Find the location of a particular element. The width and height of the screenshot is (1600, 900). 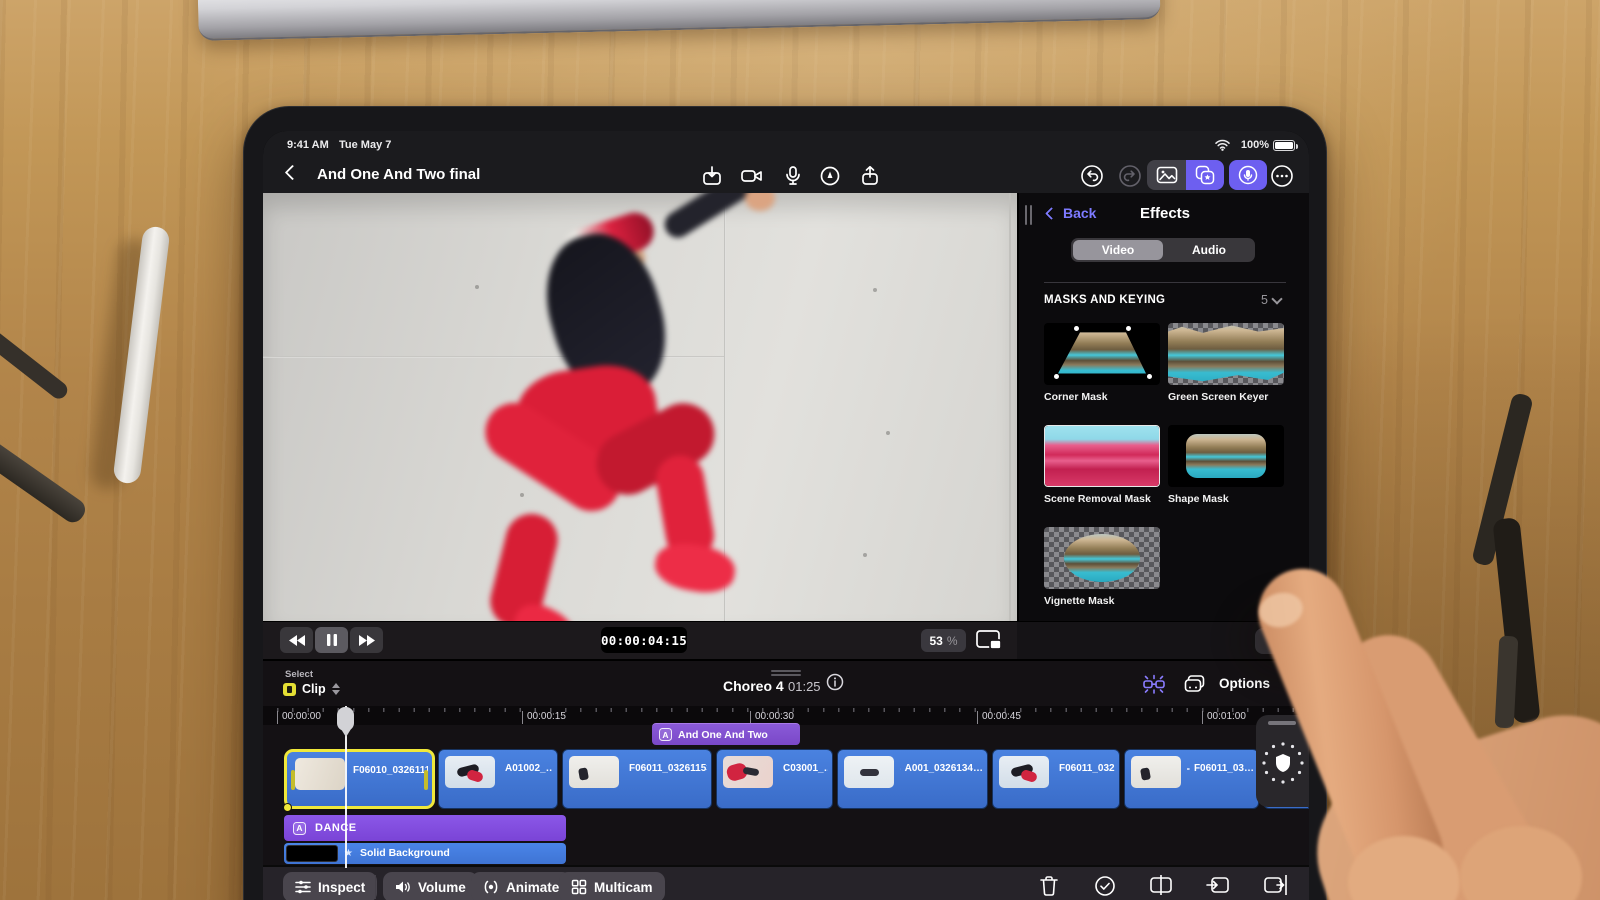

playhead-handle is located at coordinates (345, 722).